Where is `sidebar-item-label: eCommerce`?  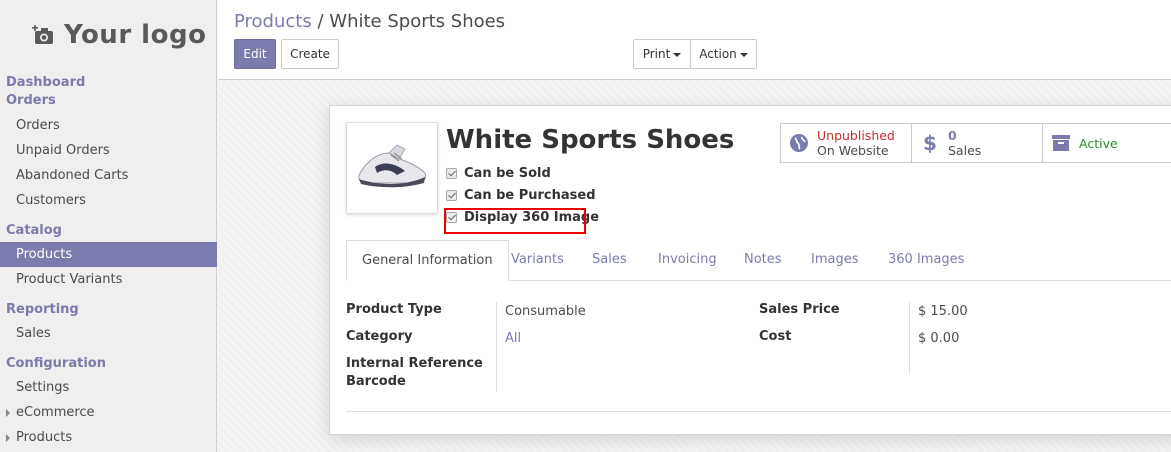
sidebar-item-label: eCommerce is located at coordinates (55, 412).